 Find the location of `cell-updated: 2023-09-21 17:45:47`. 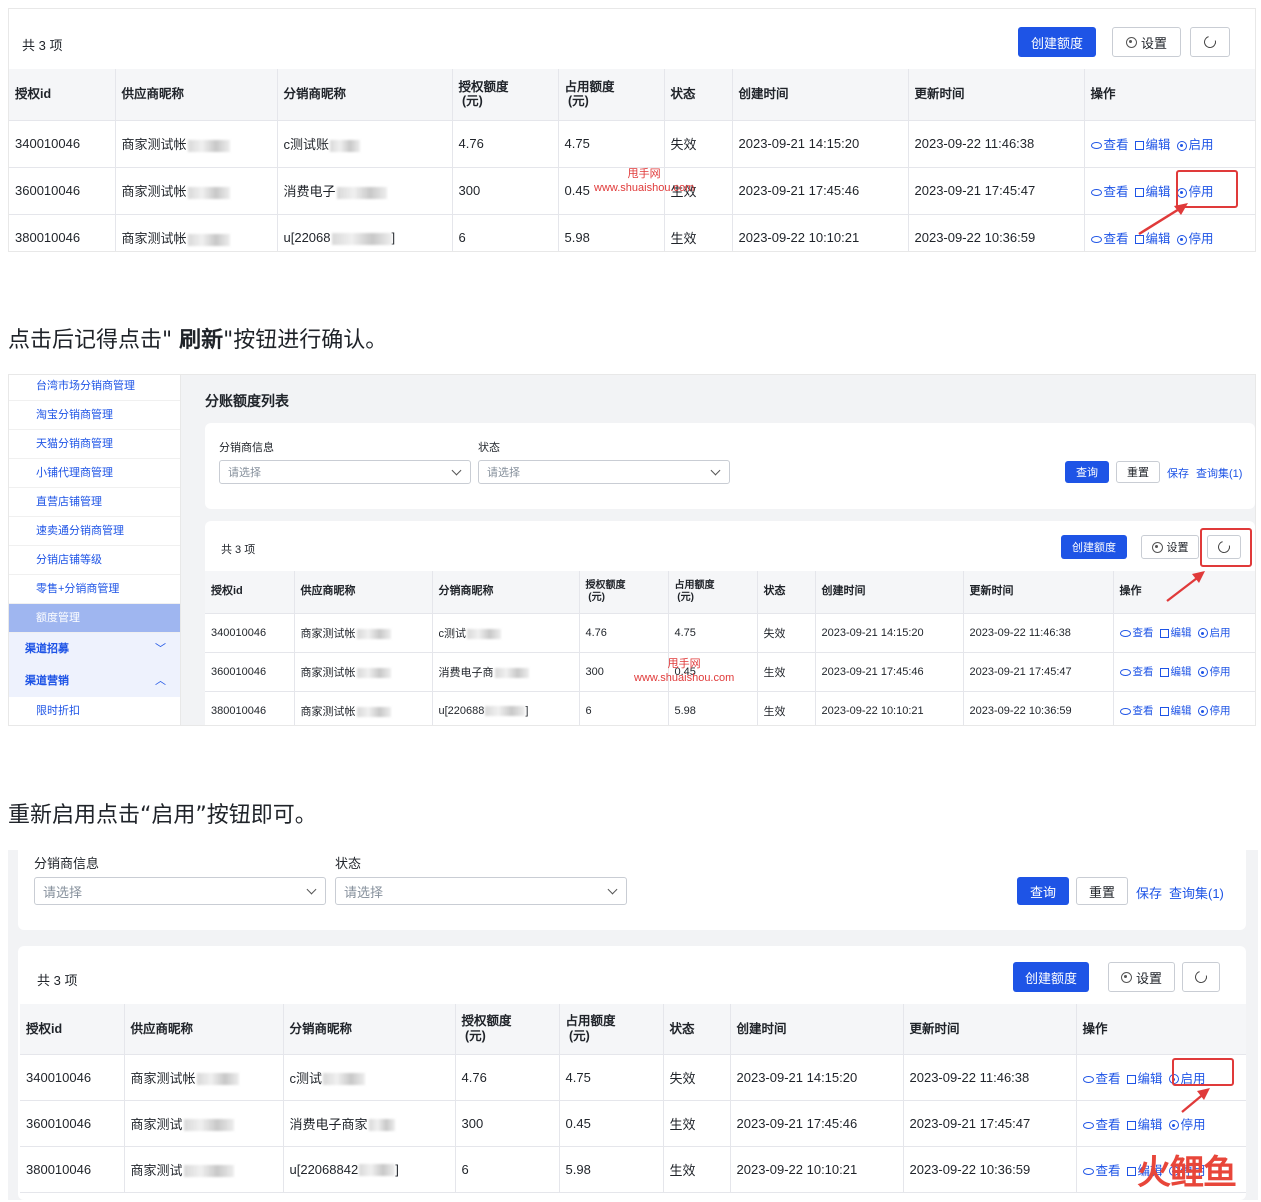

cell-updated: 2023-09-21 17:45:47 is located at coordinates (990, 1123).